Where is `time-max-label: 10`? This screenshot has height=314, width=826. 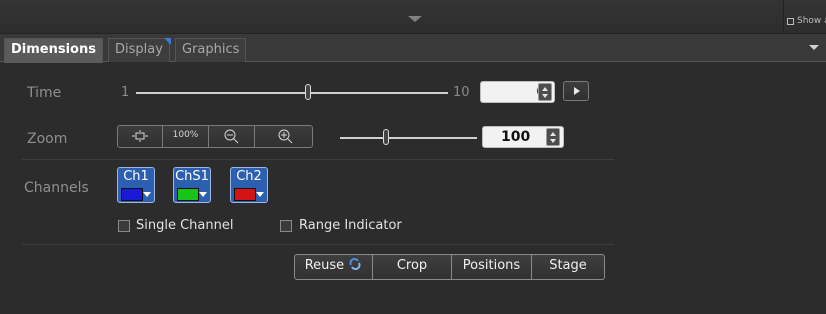 time-max-label: 10 is located at coordinates (461, 92).